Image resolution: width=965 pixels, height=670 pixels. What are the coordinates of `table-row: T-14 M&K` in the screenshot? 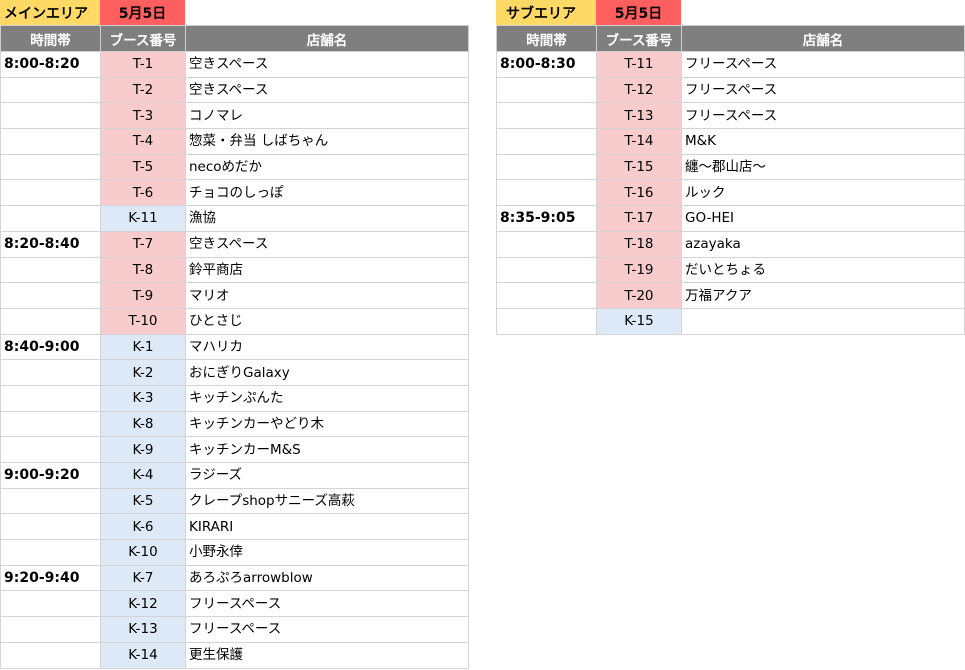 It's located at (730, 141).